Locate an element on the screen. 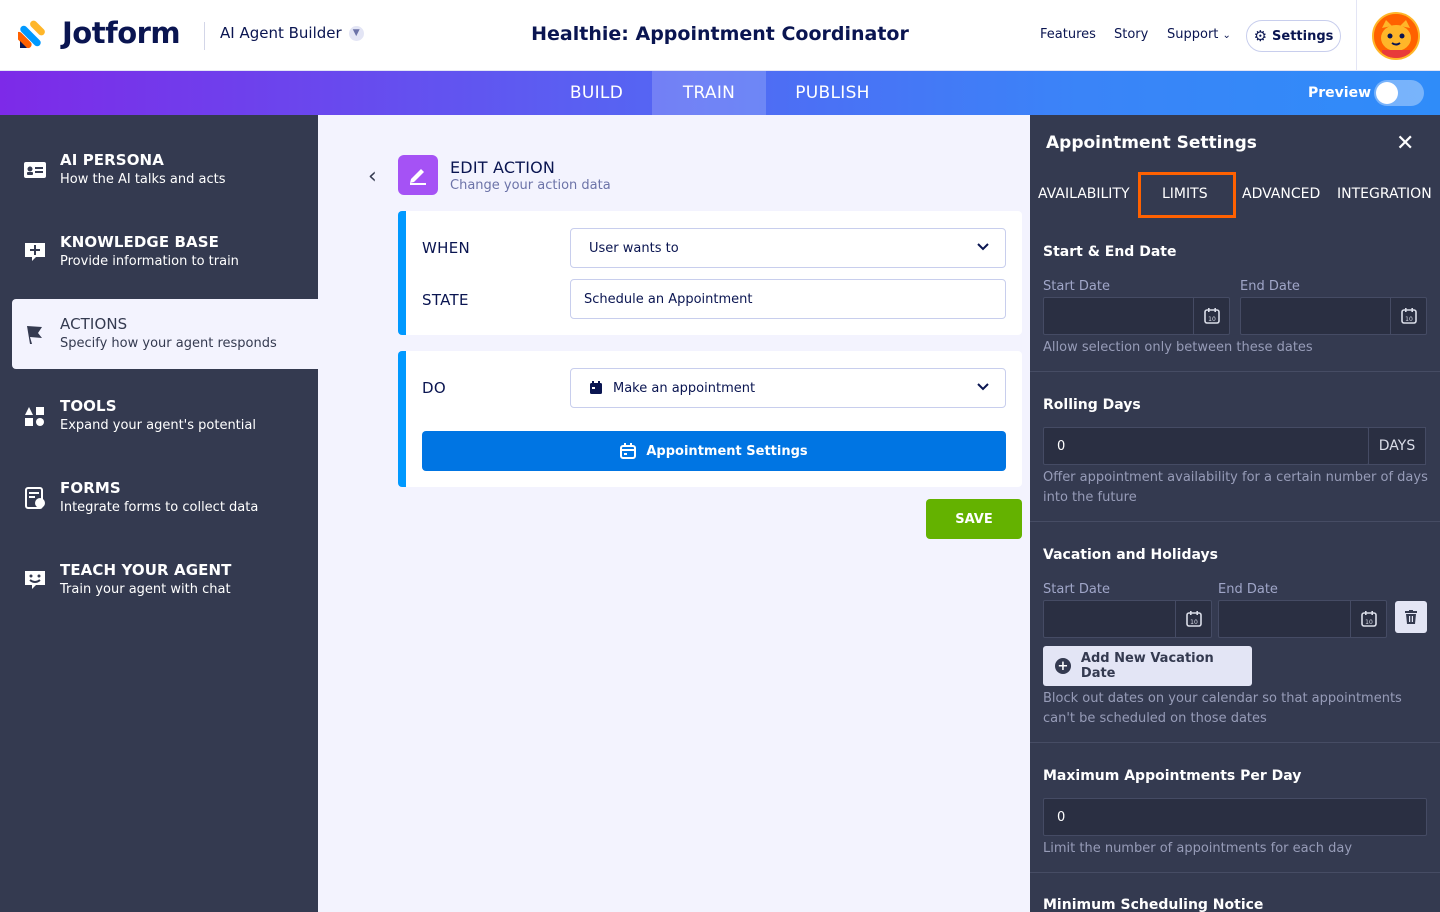 The image size is (1440, 912). add-vacation-date-button: + Add New Vacation Date is located at coordinates (1147, 666).